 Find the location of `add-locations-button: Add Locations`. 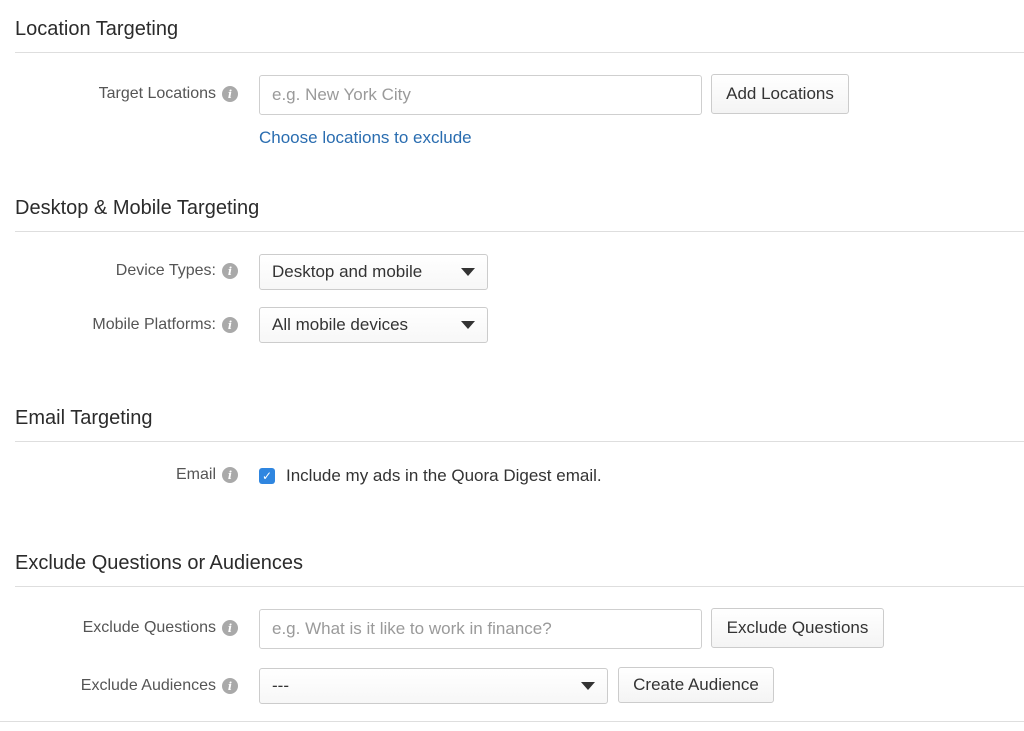

add-locations-button: Add Locations is located at coordinates (780, 94).